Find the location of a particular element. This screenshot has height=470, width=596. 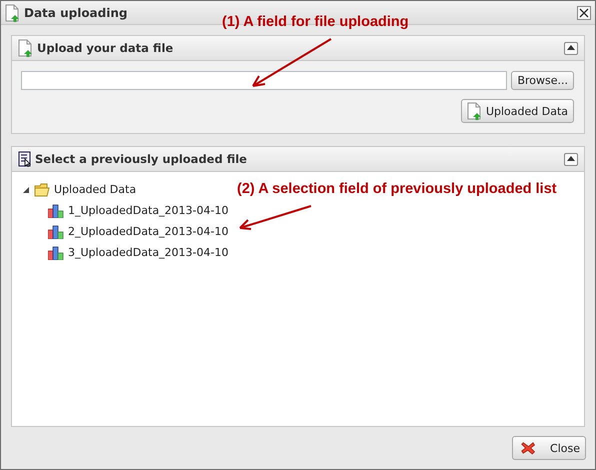

tree-item: 3_UploadedData_2013-04-10 is located at coordinates (148, 252).